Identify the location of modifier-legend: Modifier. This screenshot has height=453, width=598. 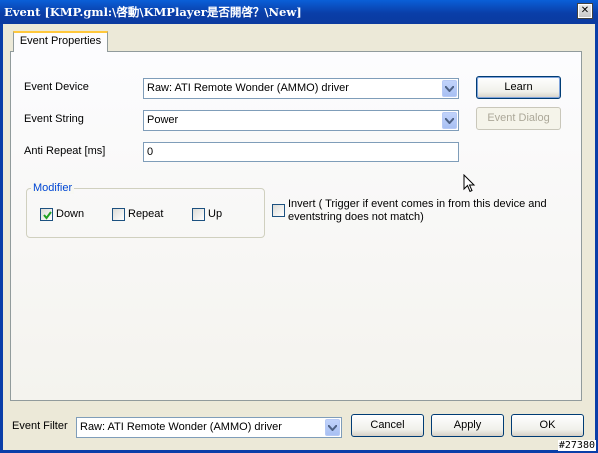
(53, 188).